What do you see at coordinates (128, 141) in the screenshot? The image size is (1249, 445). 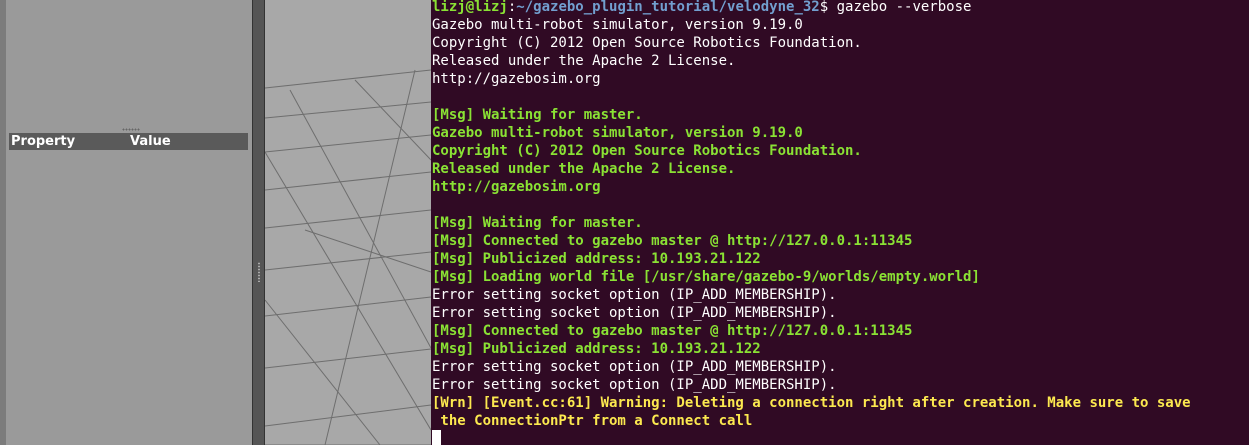 I see `property-table-header: Property Value` at bounding box center [128, 141].